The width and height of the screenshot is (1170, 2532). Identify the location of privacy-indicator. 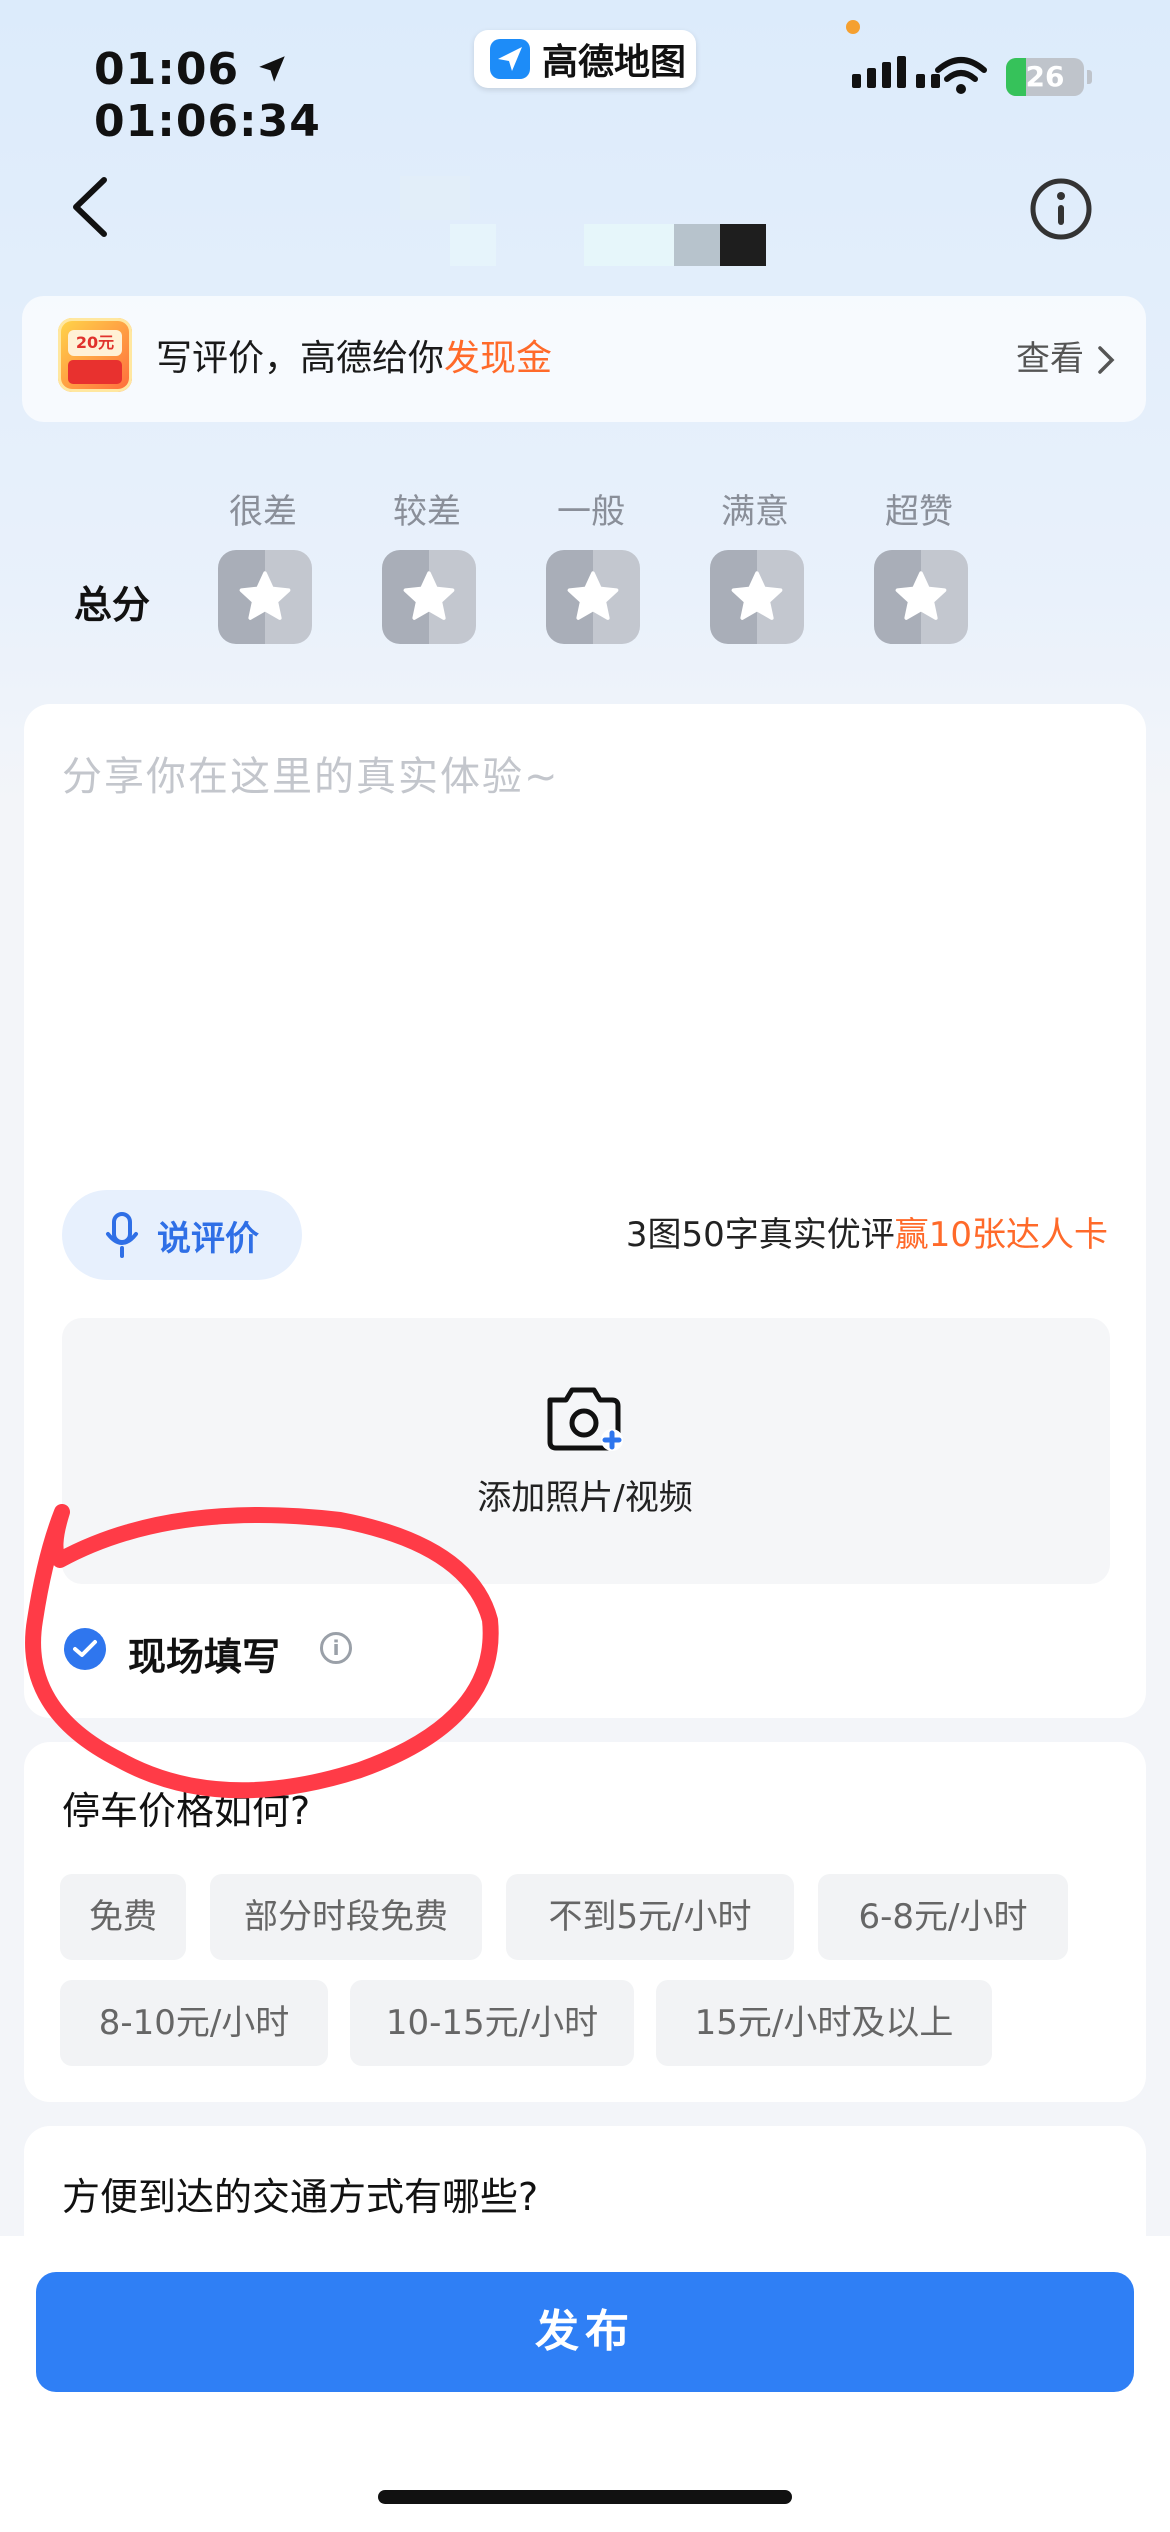
(853, 27).